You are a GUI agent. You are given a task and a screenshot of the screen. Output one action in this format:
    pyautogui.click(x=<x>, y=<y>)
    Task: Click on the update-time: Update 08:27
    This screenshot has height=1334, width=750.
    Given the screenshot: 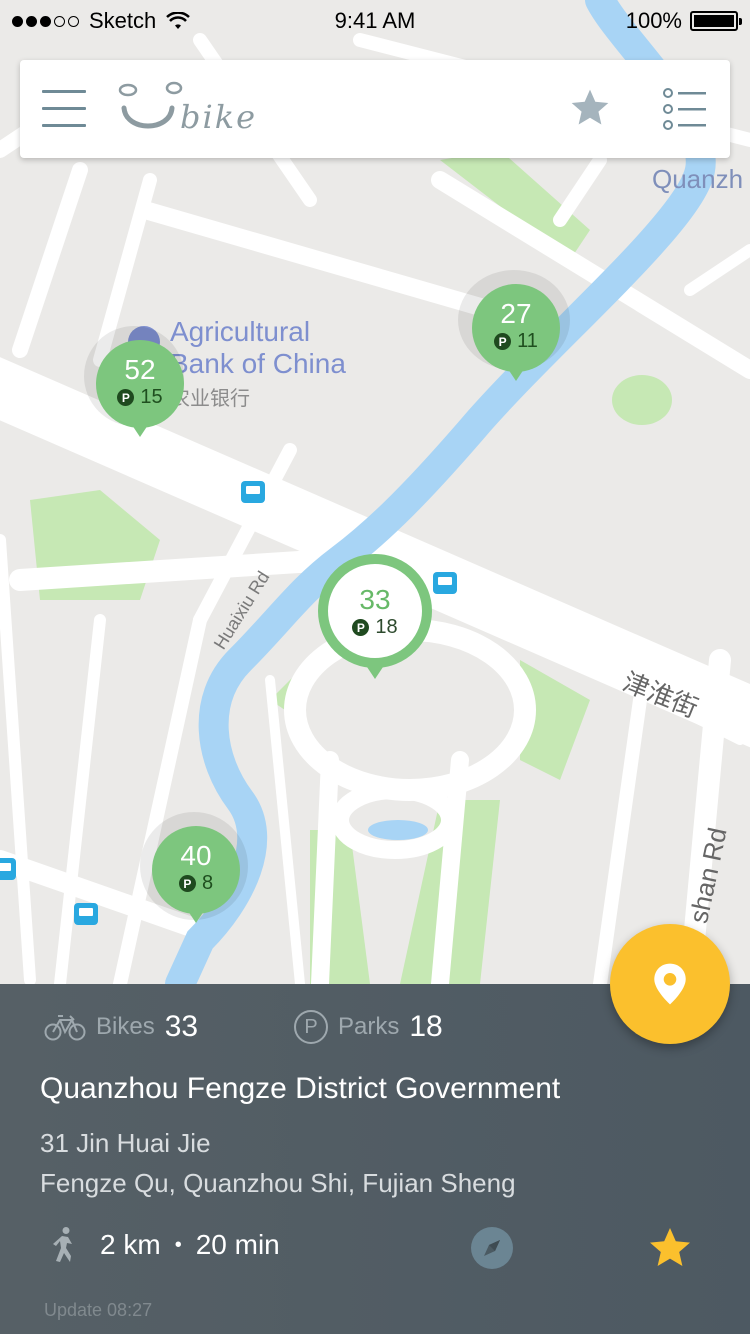 What is the action you would take?
    pyautogui.click(x=98, y=1310)
    